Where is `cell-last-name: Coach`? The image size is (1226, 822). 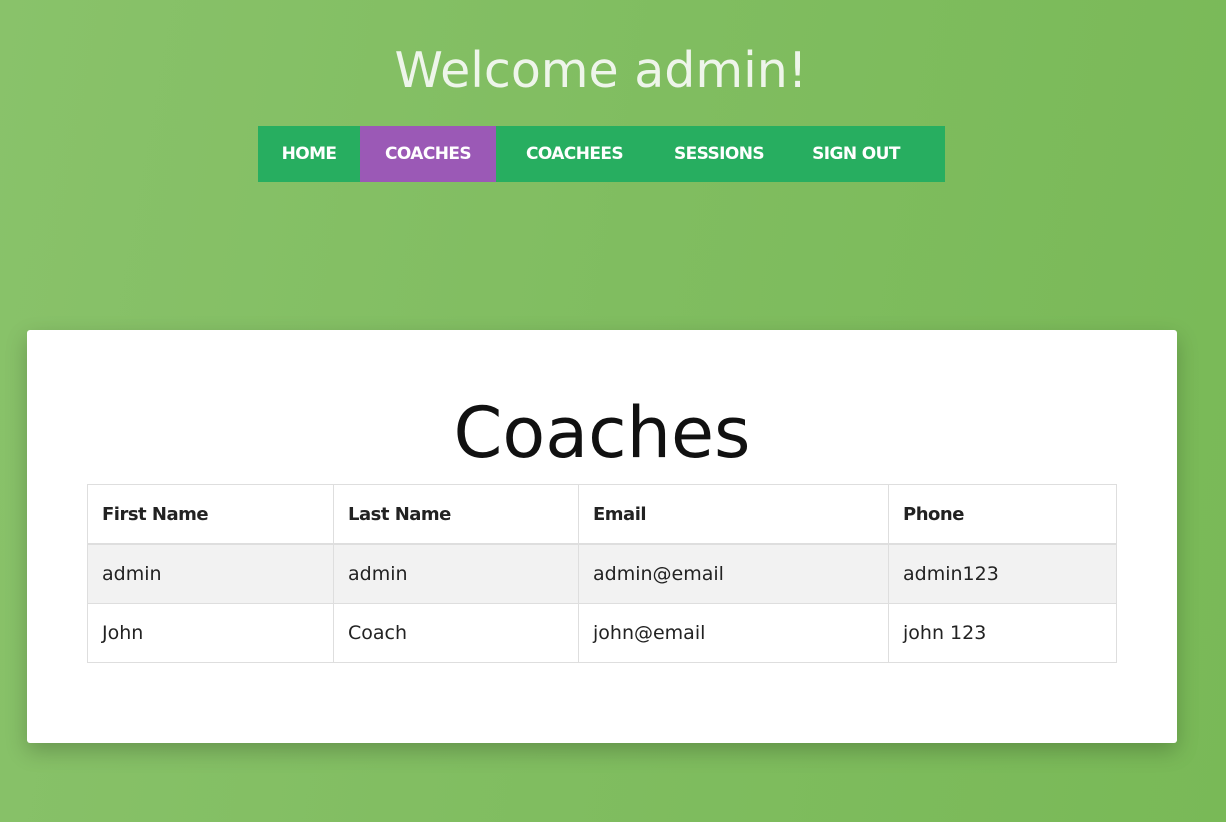 cell-last-name: Coach is located at coordinates (456, 633).